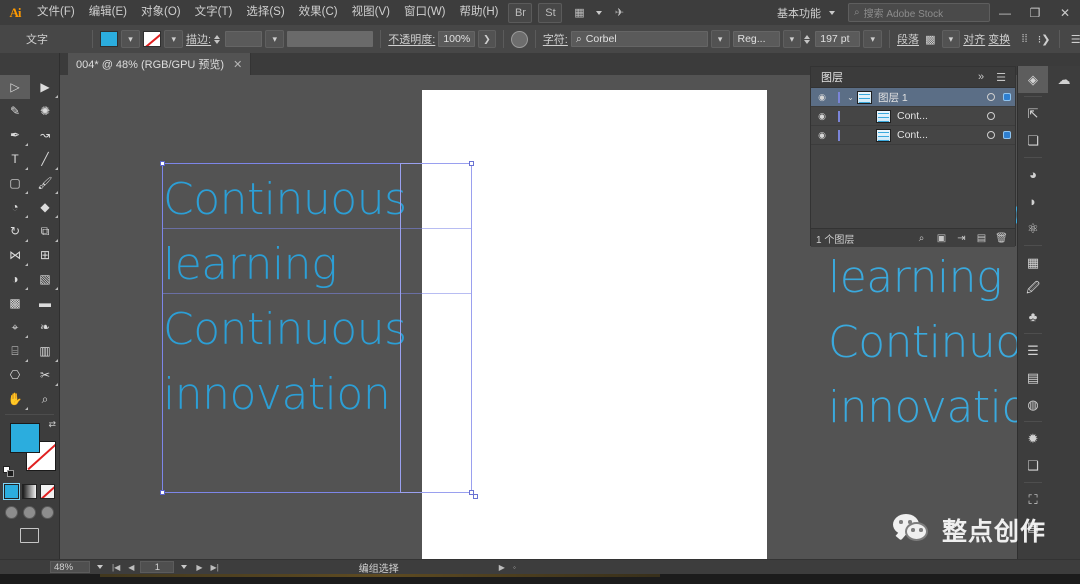 The image size is (1080, 584). Describe the element at coordinates (1033, 289) in the screenshot. I see `brushes-panel-icon: 🖉` at that location.